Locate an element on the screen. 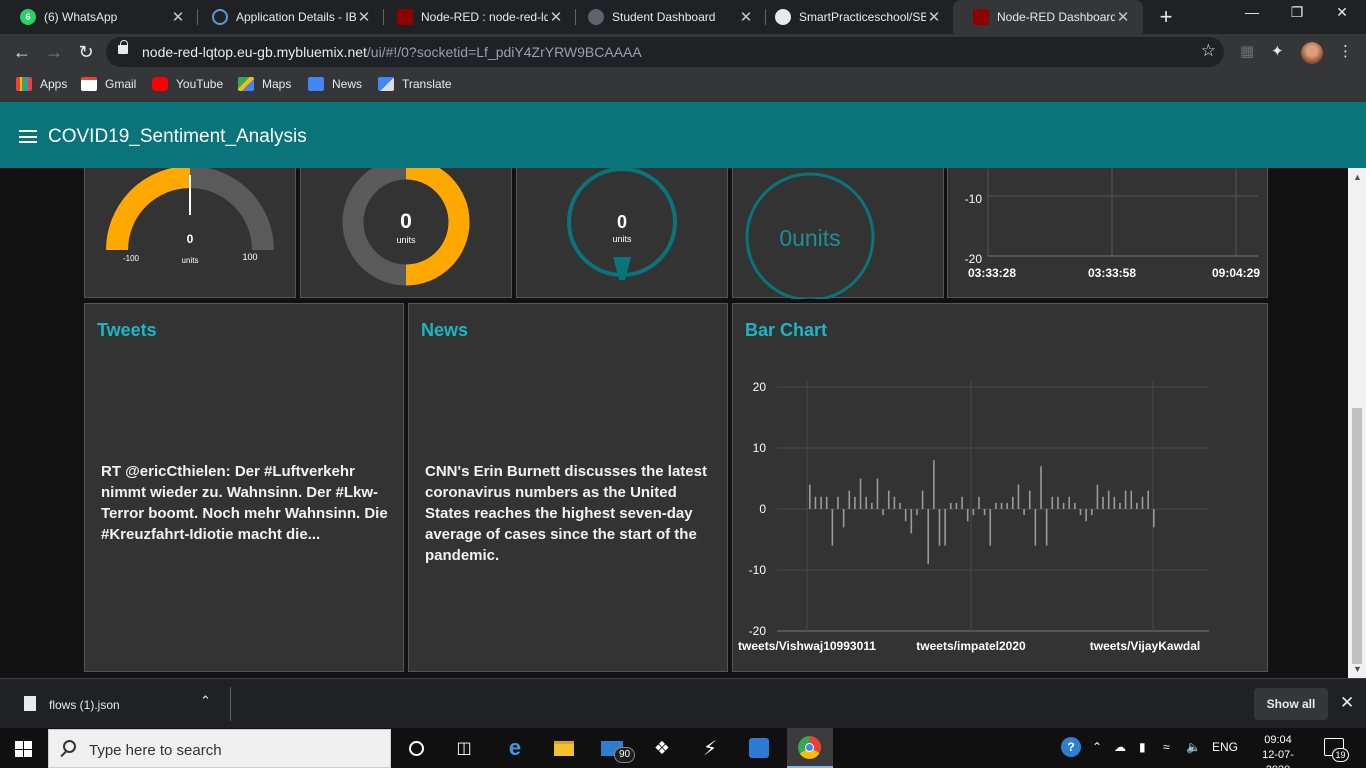 The width and height of the screenshot is (1366, 768). clock: 09:04 12-07-2020 is located at coordinates (1278, 750).